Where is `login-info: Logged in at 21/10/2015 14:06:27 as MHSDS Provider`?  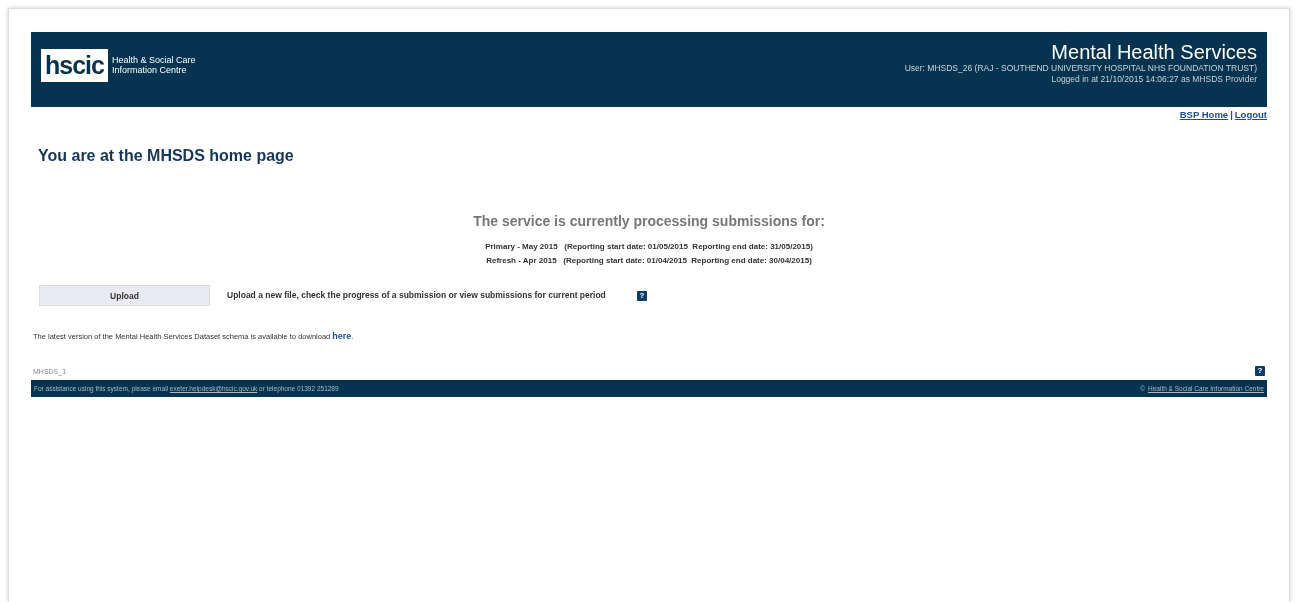
login-info: Logged in at 21/10/2015 14:06:27 as MHSDS Provider is located at coordinates (1153, 79).